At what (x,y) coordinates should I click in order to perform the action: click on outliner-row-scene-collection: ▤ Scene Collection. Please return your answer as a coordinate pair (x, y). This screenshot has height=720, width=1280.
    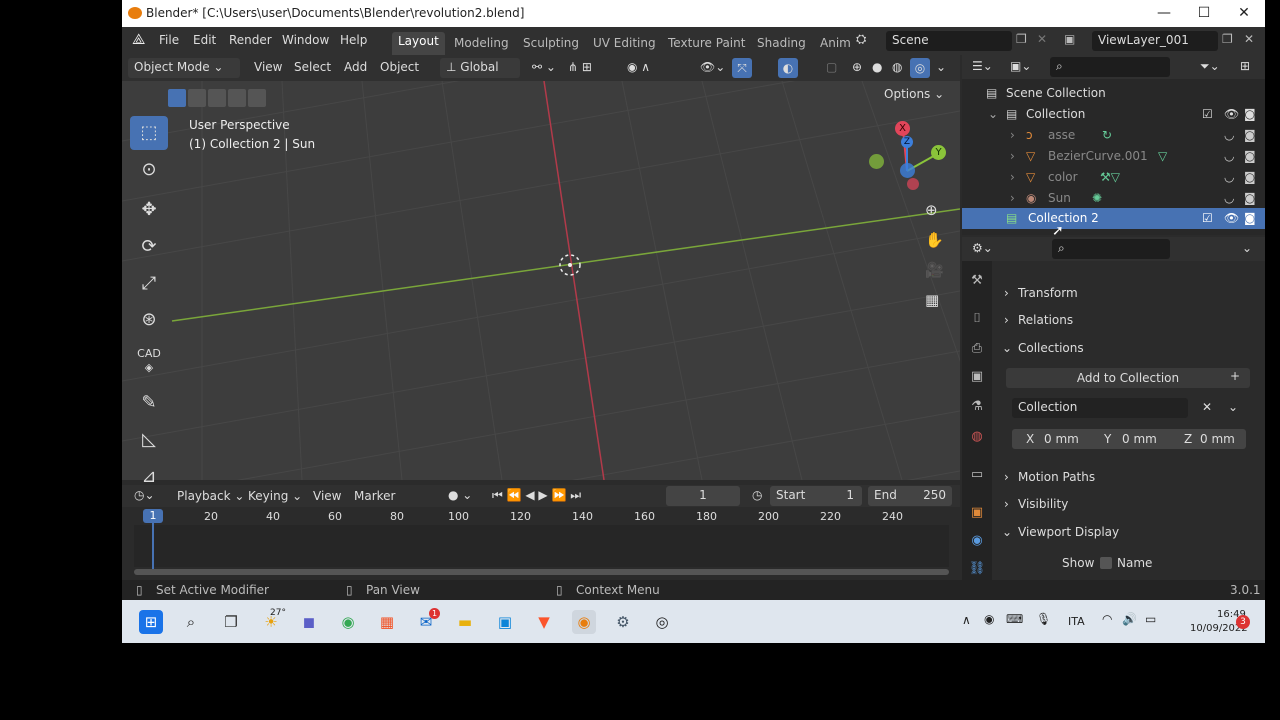
    Looking at the image, I should click on (1113, 93).